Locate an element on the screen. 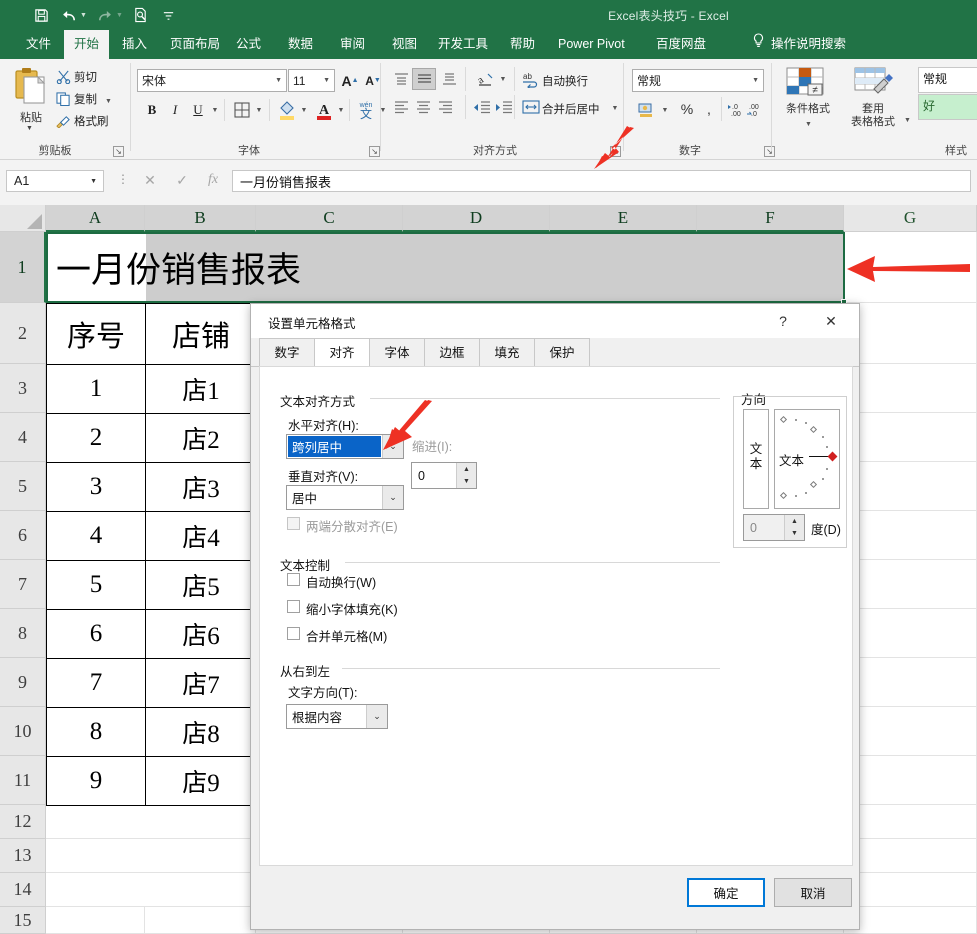  row-header-3: 3 is located at coordinates (23, 388).